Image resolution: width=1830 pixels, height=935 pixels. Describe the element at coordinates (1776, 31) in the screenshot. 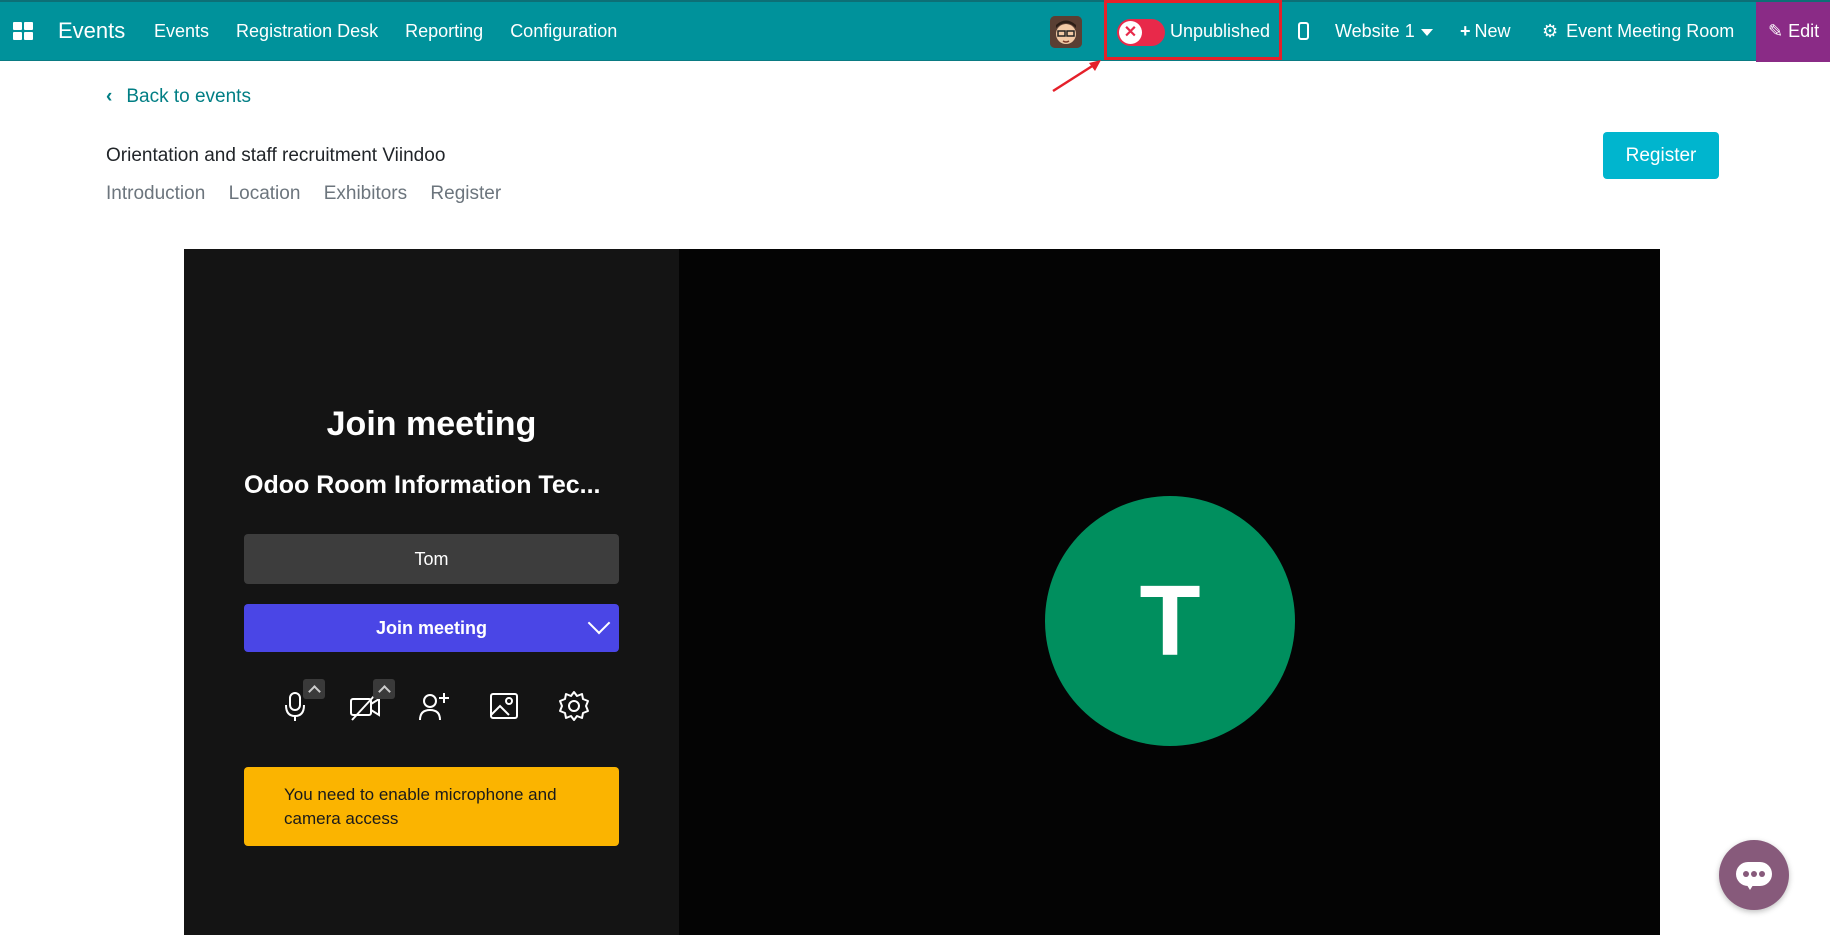

I see `pencil-icon: ✎` at that location.